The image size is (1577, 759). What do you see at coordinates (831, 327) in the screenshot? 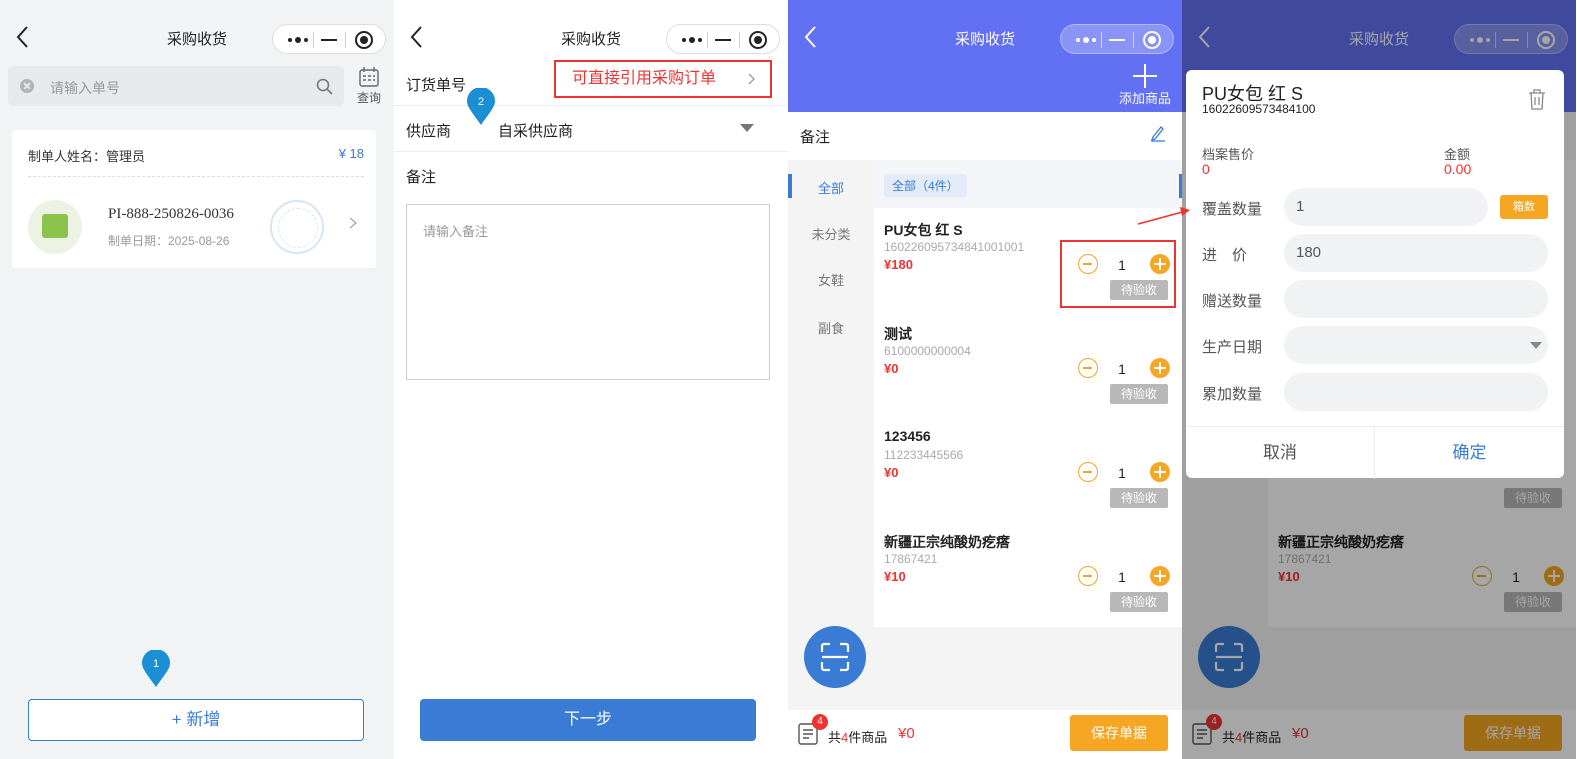
I see `category-item: 副食` at bounding box center [831, 327].